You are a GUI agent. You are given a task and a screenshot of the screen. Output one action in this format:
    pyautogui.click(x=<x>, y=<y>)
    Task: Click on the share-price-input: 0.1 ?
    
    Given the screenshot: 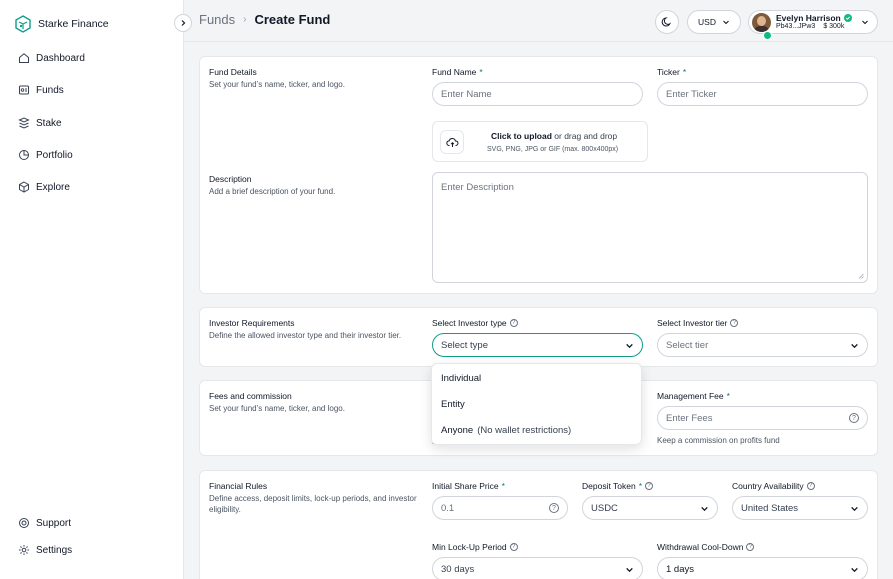 What is the action you would take?
    pyautogui.click(x=500, y=508)
    